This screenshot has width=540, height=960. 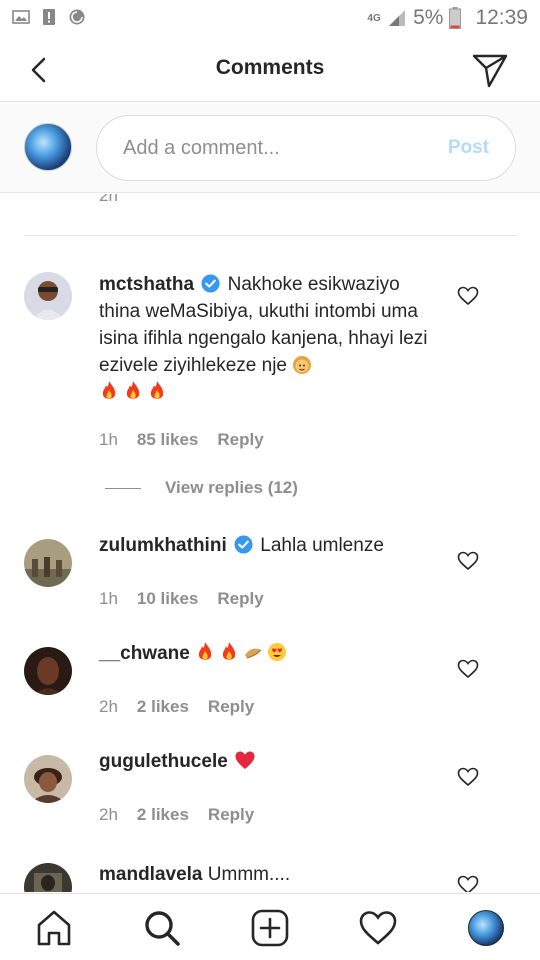 What do you see at coordinates (49, 17) in the screenshot?
I see `alert-notification-icon` at bounding box center [49, 17].